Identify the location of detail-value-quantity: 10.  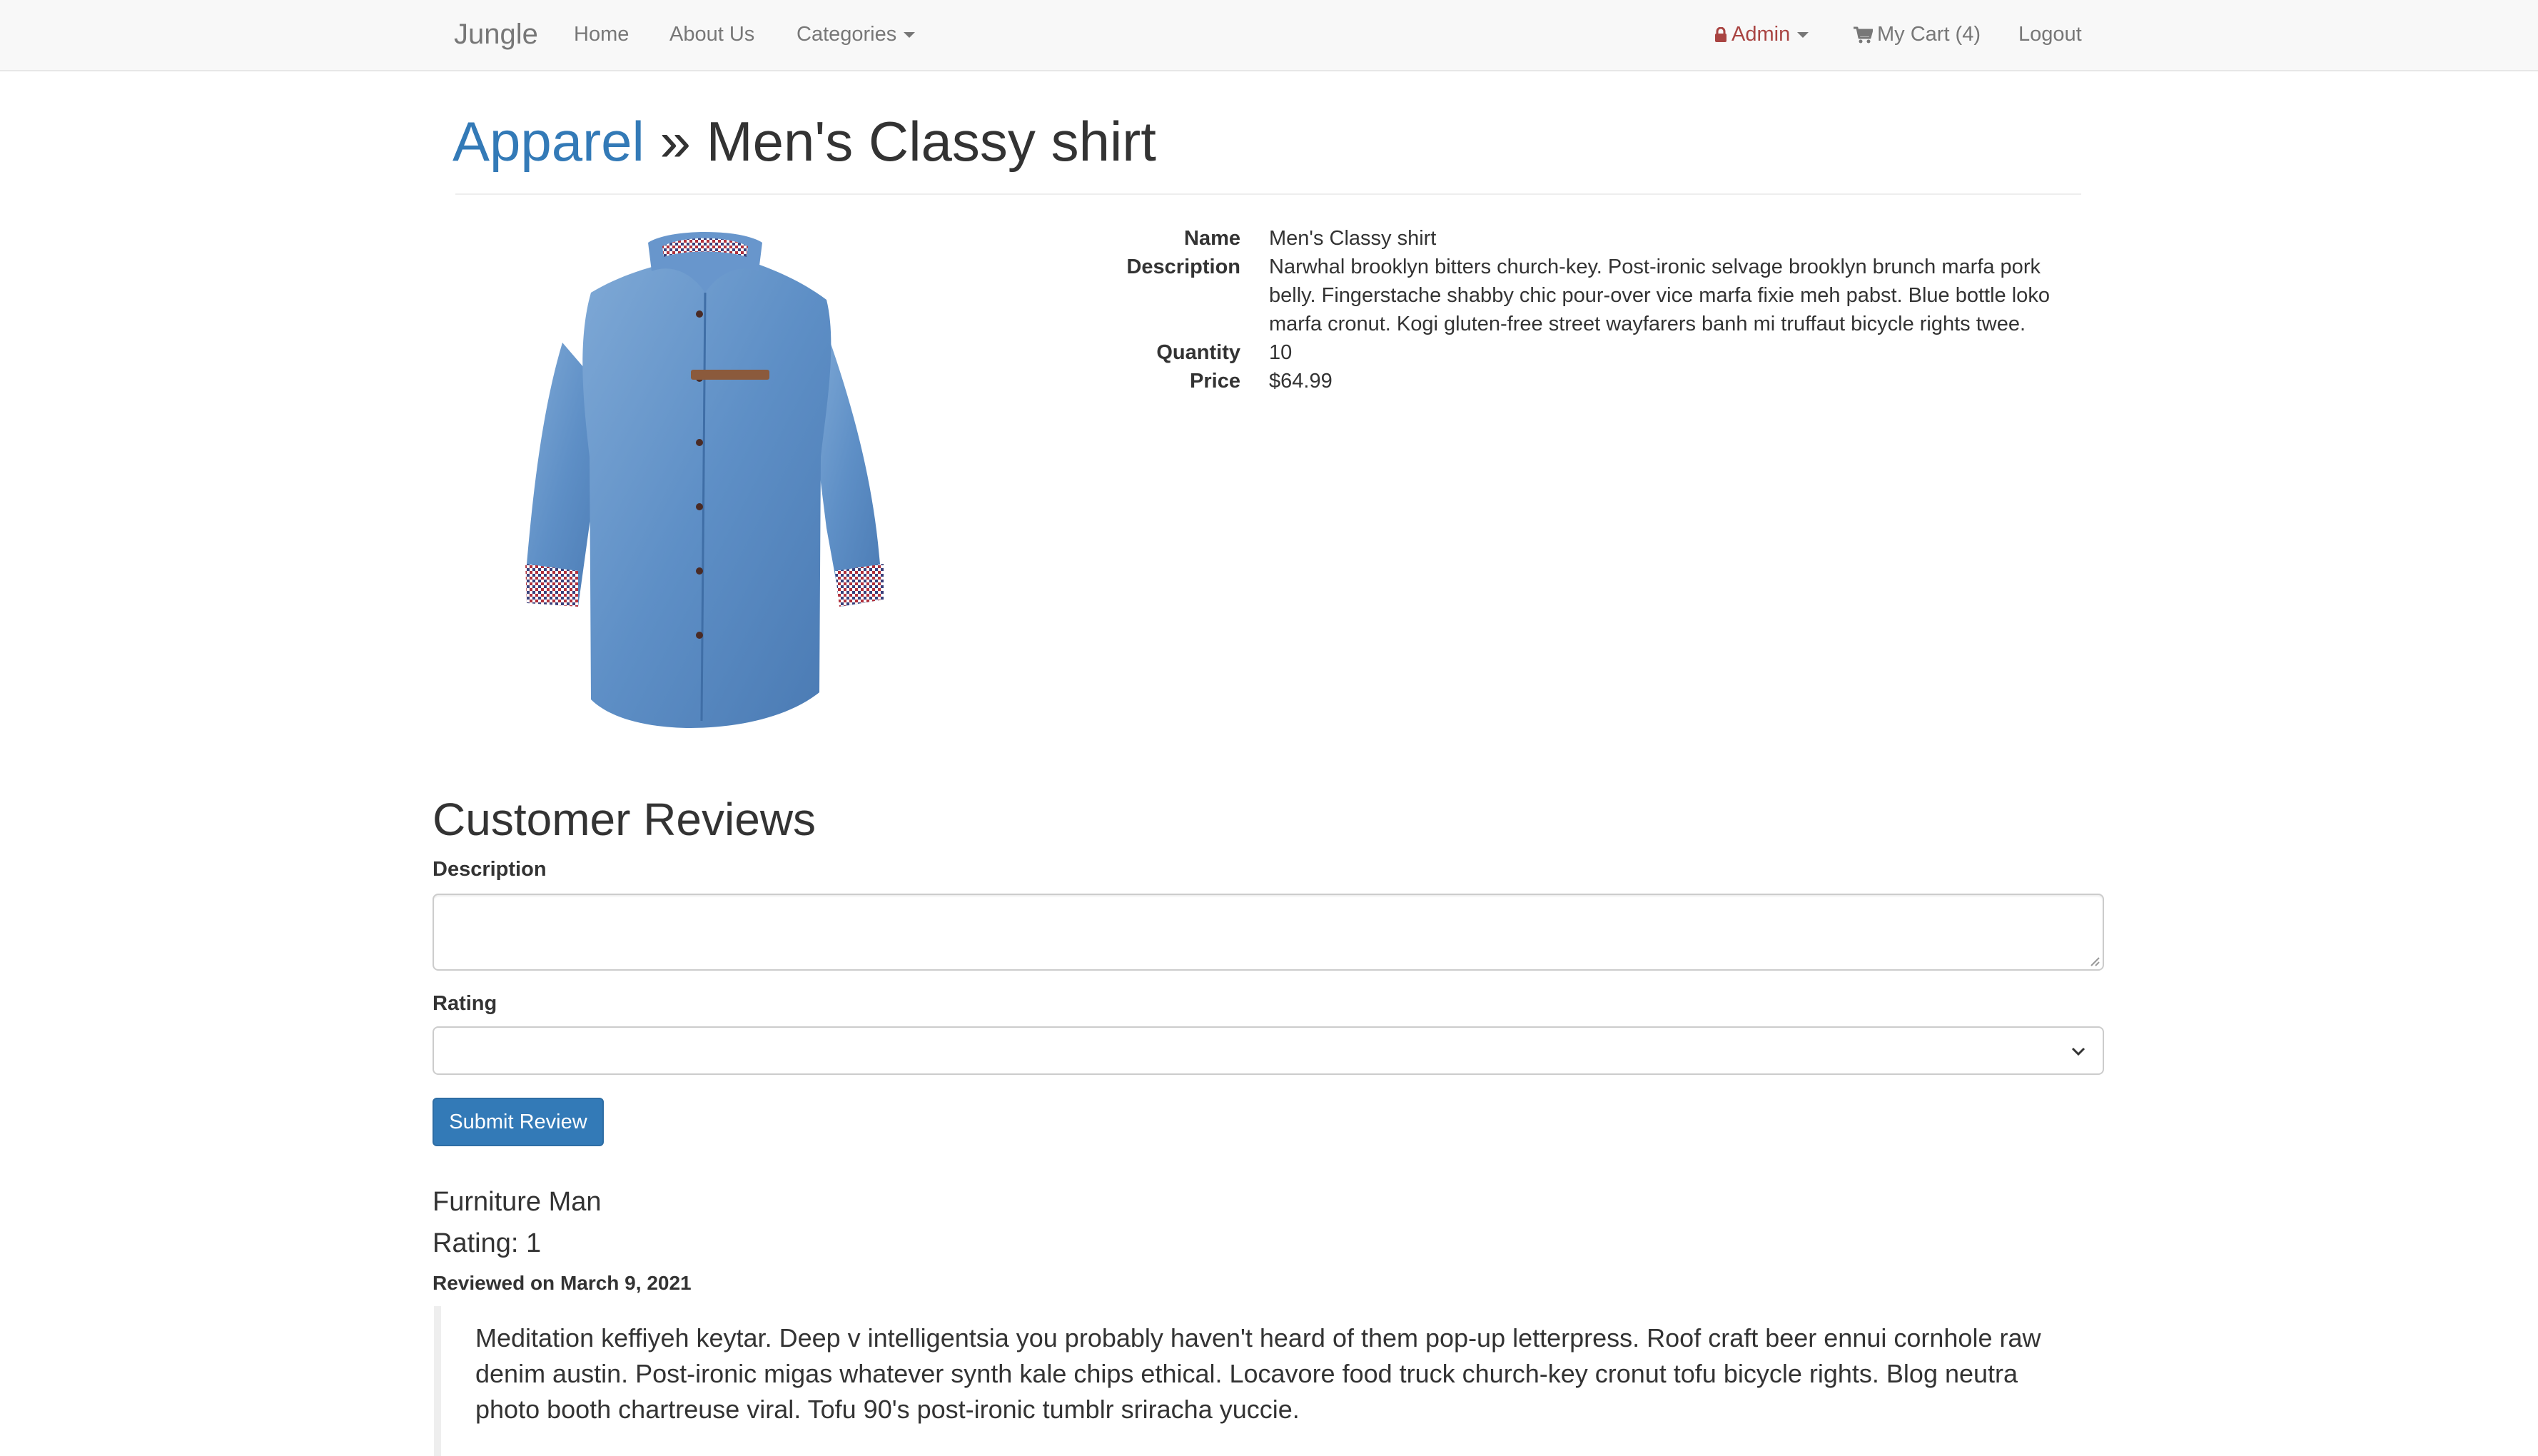
(1281, 352).